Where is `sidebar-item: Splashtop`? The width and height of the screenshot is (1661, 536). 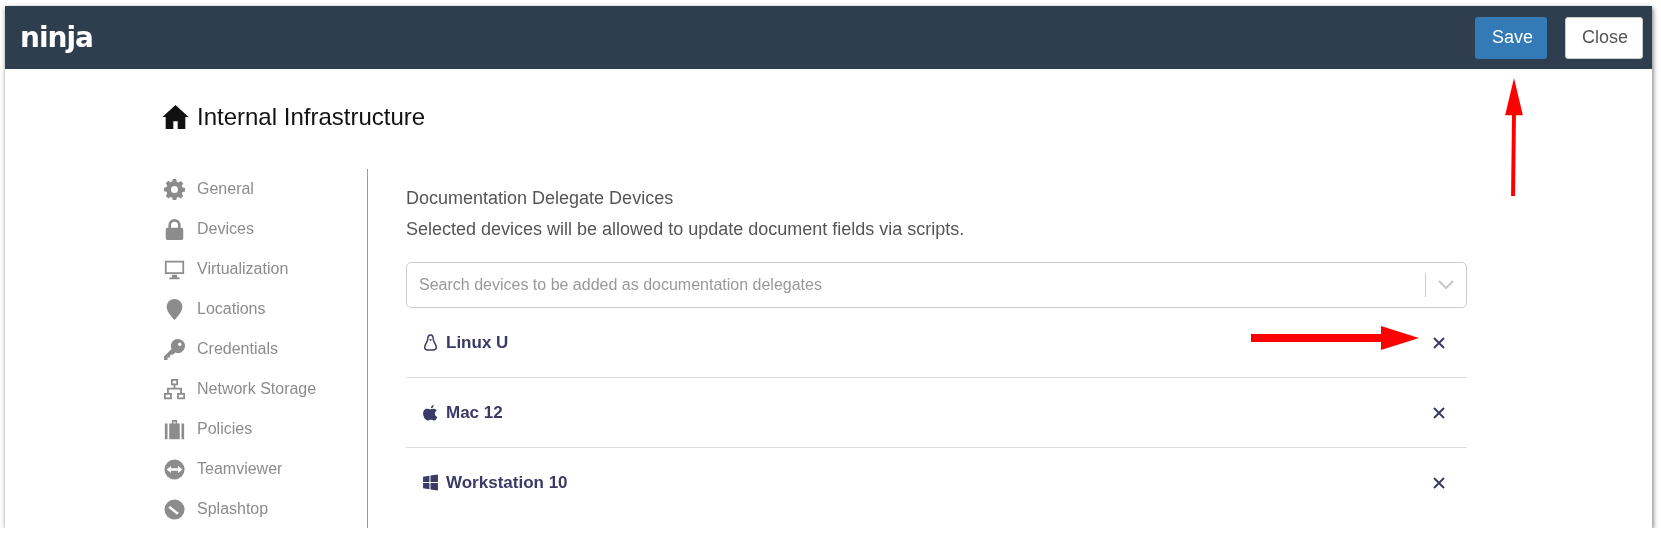
sidebar-item: Splashtop is located at coordinates (233, 509).